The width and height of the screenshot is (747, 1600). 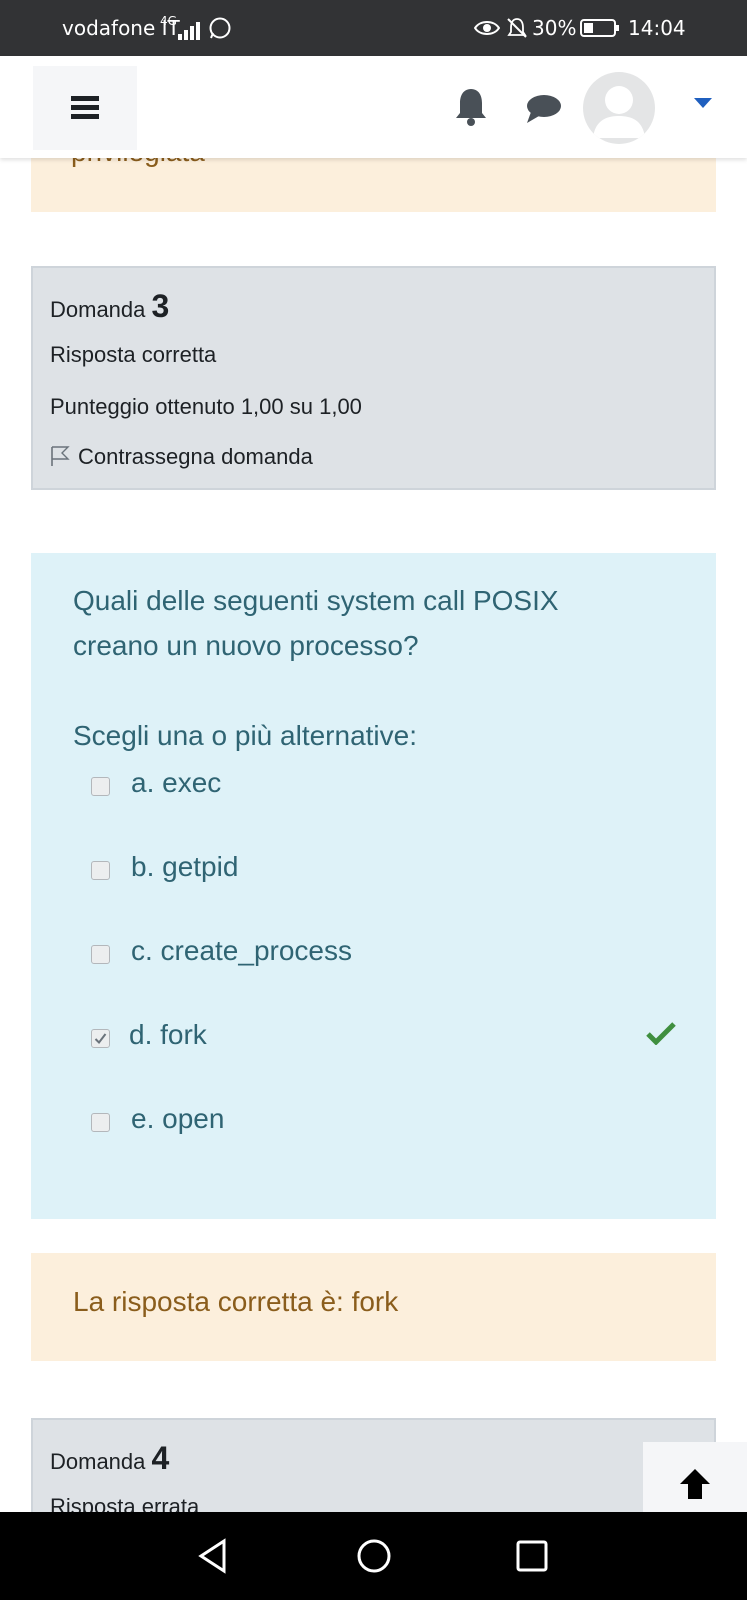 What do you see at coordinates (236, 1301) in the screenshot?
I see `right-answer-text: La risposta corretta è: fork` at bounding box center [236, 1301].